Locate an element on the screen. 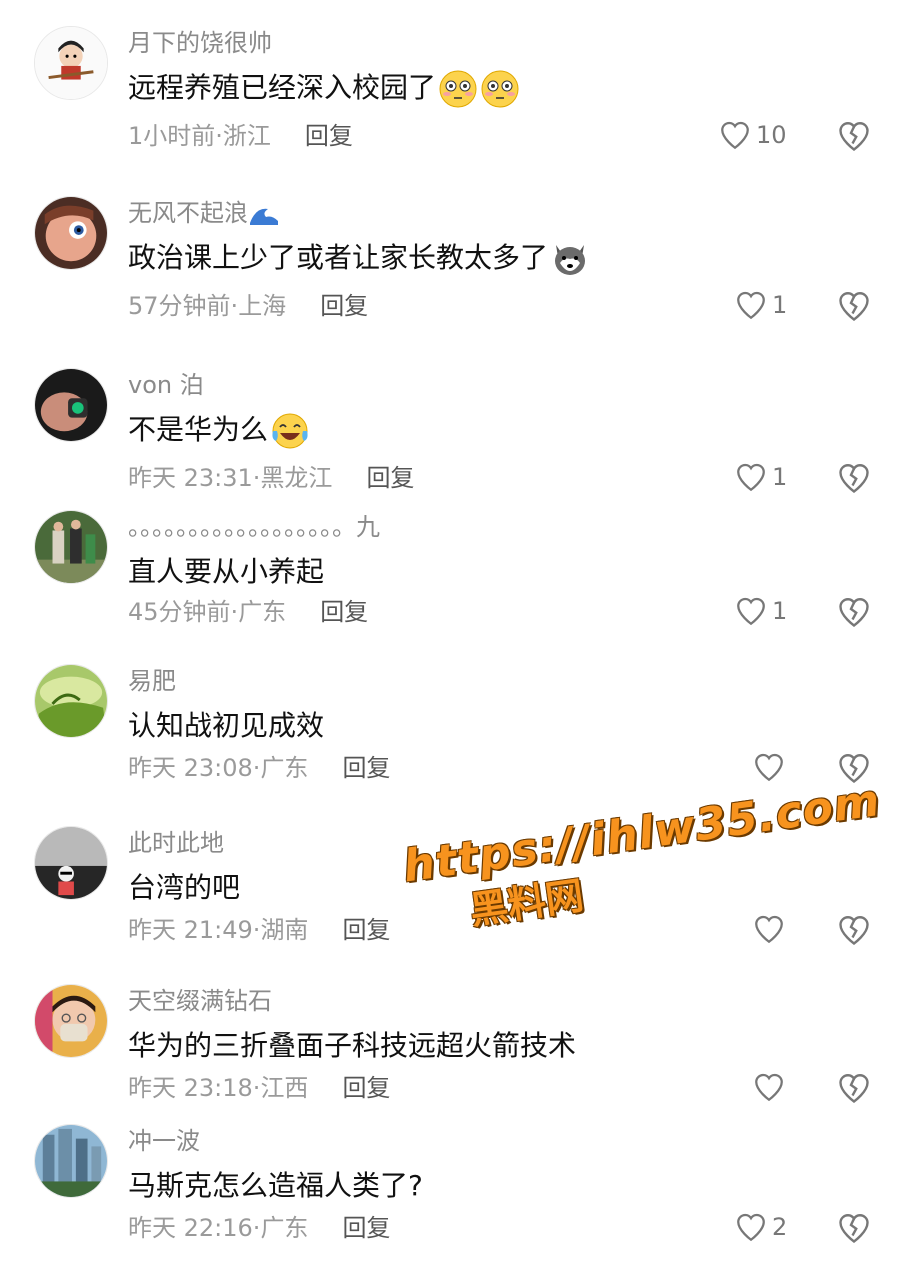 This screenshot has height=1280, width=901. comment-text: 政治课上少了或者让家长教太多了 is located at coordinates (359, 258).